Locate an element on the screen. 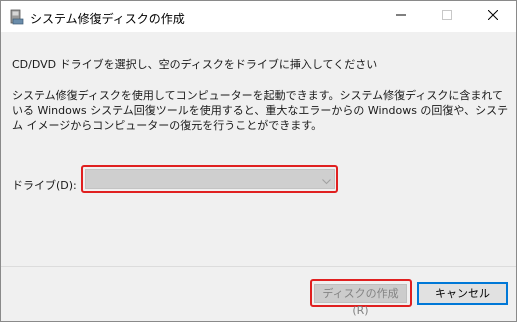 The width and height of the screenshot is (517, 322). disc-drive-icon is located at coordinates (17, 17).